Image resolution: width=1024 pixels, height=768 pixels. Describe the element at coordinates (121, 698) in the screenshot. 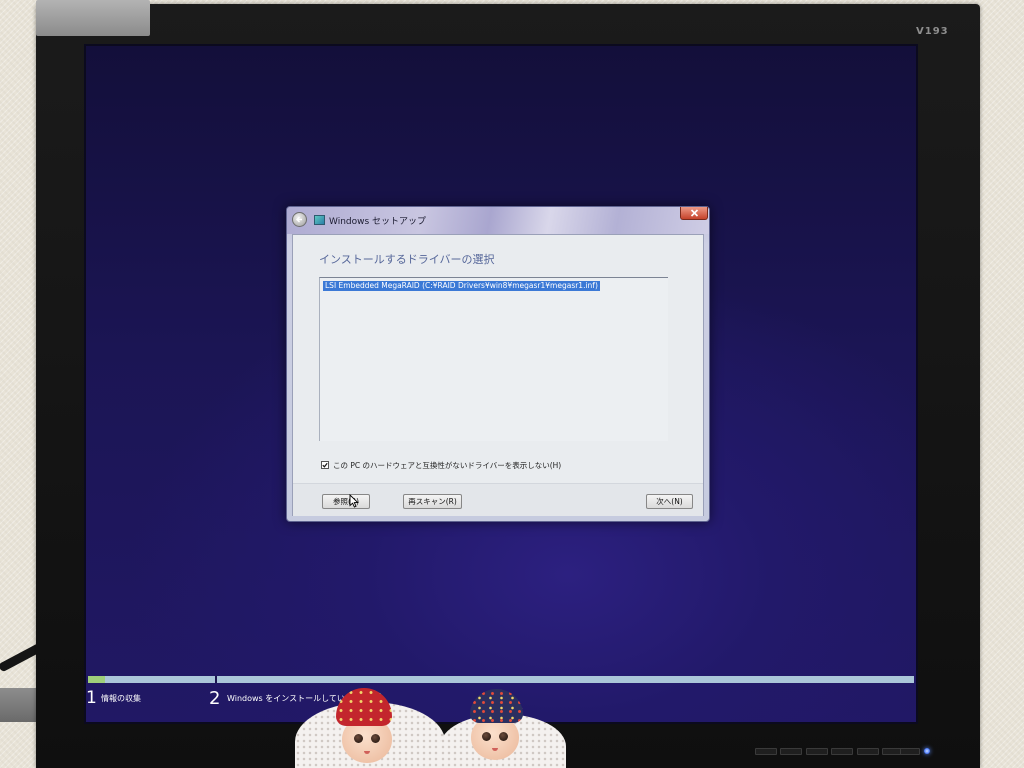

I see `step-1-label: 情報の収集` at that location.